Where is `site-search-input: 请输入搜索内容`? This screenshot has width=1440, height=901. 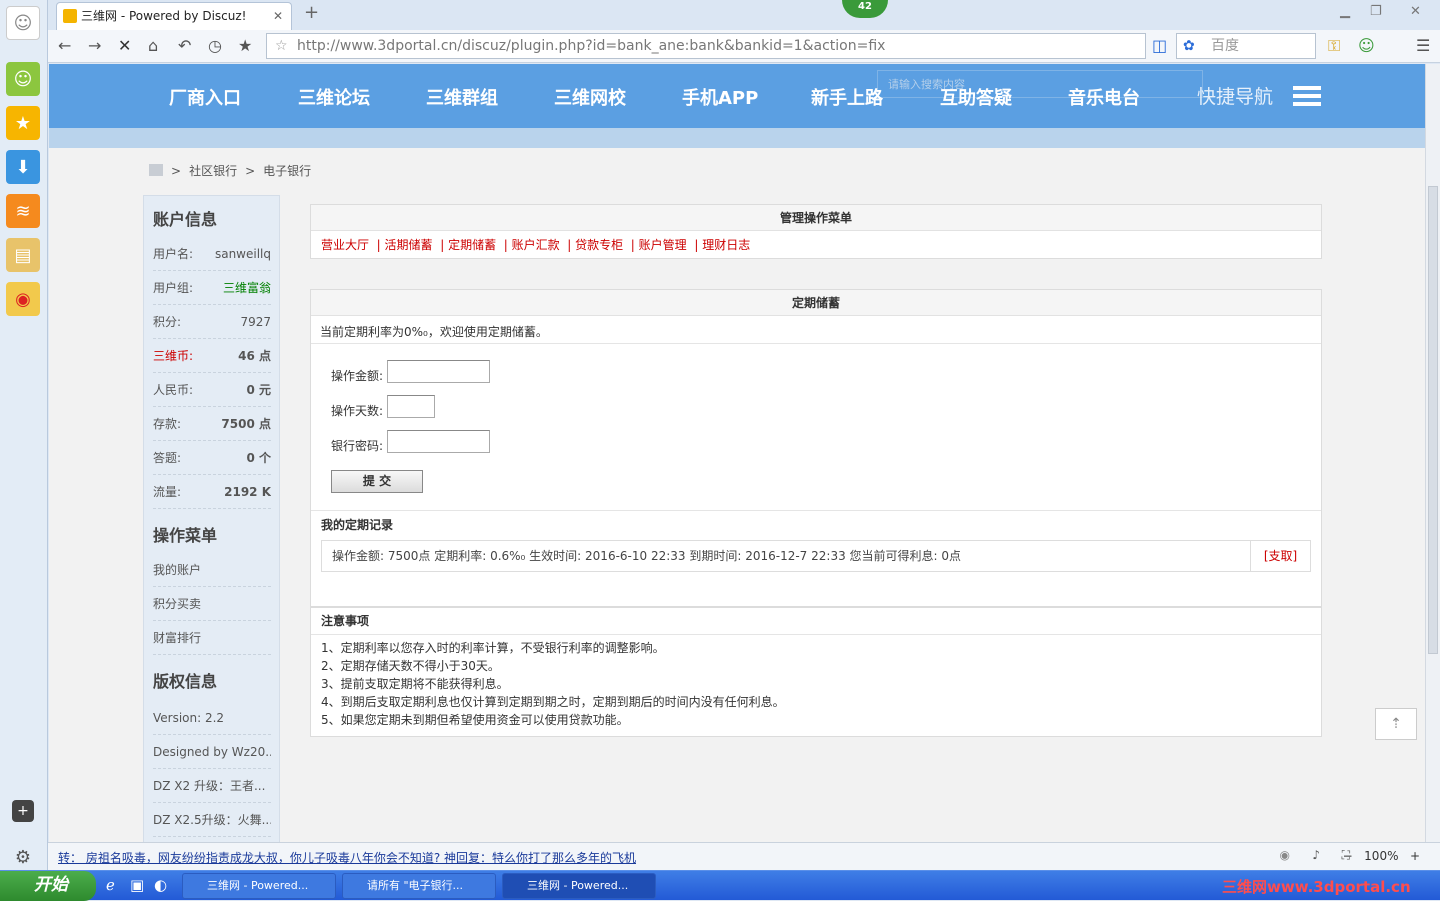 site-search-input: 请输入搜索内容 is located at coordinates (1040, 84).